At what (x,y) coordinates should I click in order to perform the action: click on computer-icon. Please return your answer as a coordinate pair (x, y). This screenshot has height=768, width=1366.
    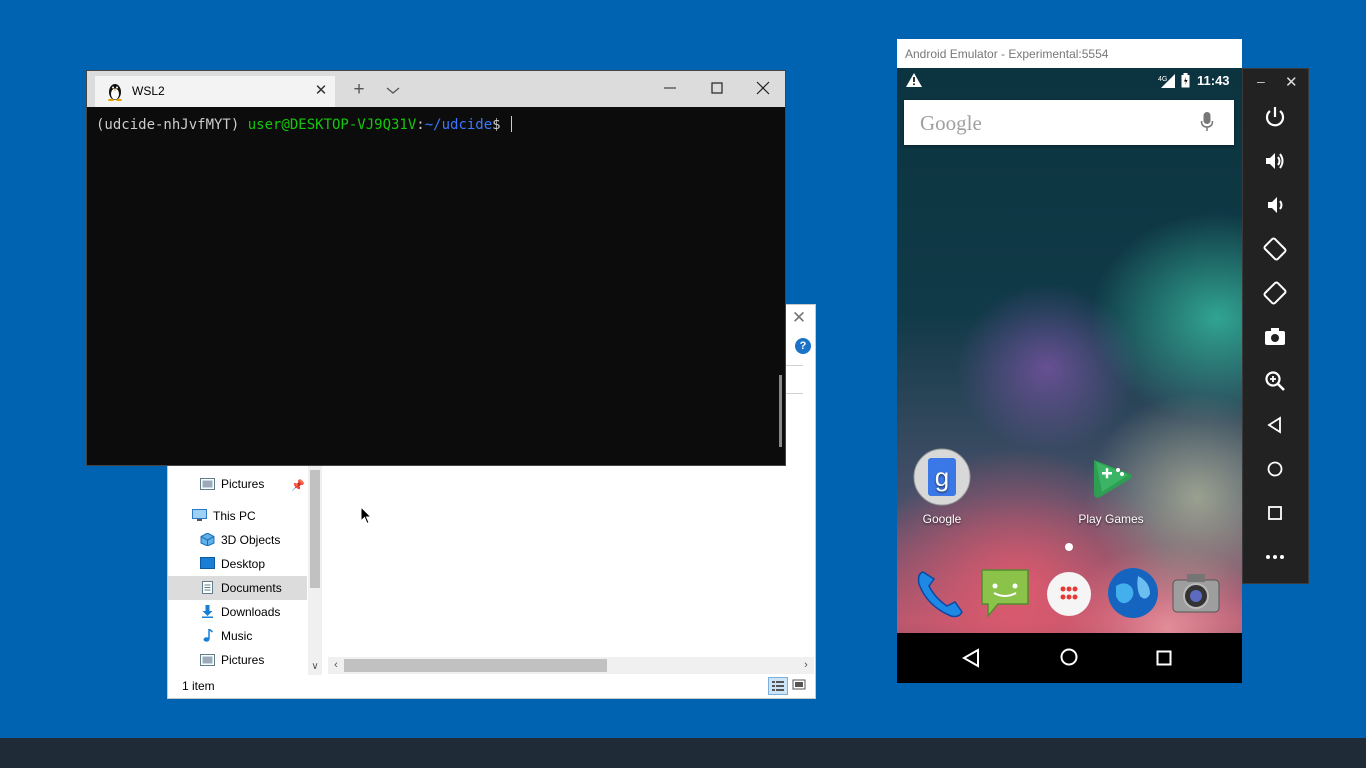
    Looking at the image, I should click on (199, 515).